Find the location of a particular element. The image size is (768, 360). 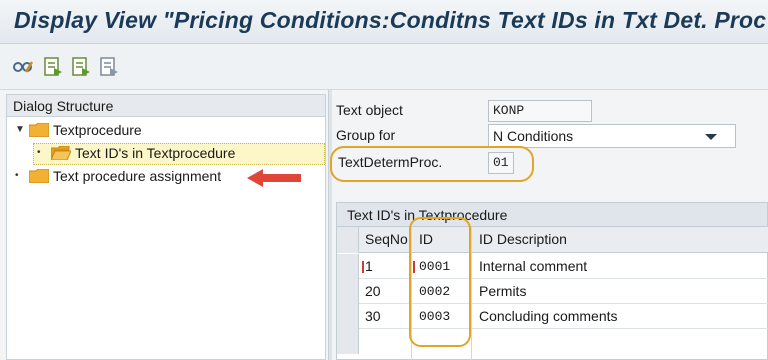

seqno-cell: 20 is located at coordinates (371, 291).